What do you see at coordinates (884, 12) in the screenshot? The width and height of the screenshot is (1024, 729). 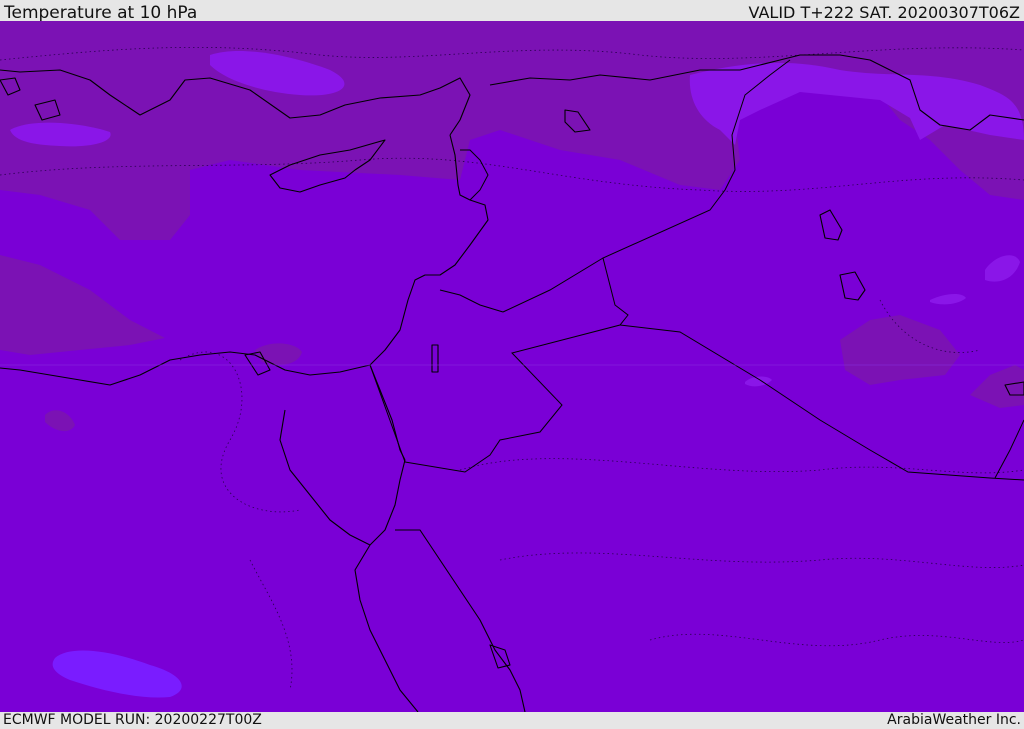 I see `valid-time-label: VALID T+222 SAT. 20200307T06Z` at bounding box center [884, 12].